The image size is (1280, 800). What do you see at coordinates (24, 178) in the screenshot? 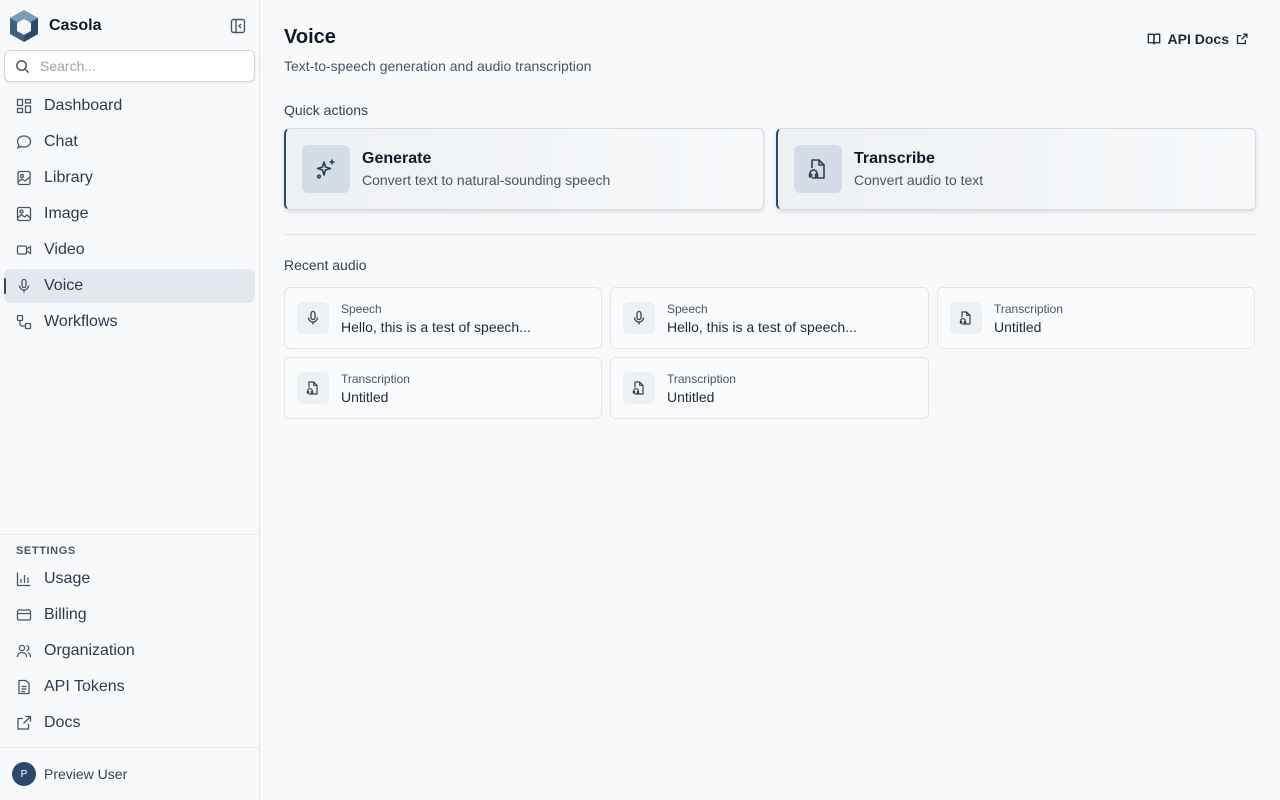
I see `library-icon` at bounding box center [24, 178].